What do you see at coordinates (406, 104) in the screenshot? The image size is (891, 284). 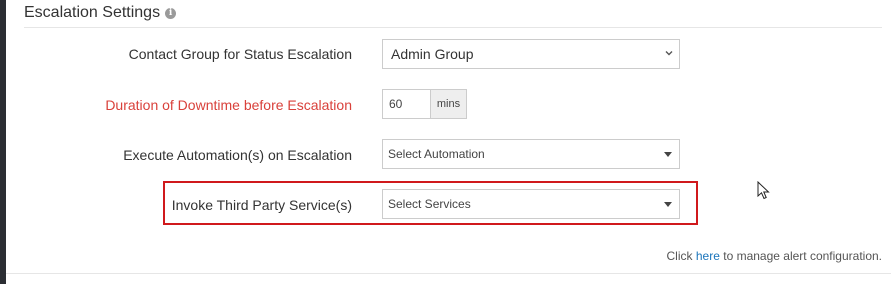 I see `downtime-duration-input` at bounding box center [406, 104].